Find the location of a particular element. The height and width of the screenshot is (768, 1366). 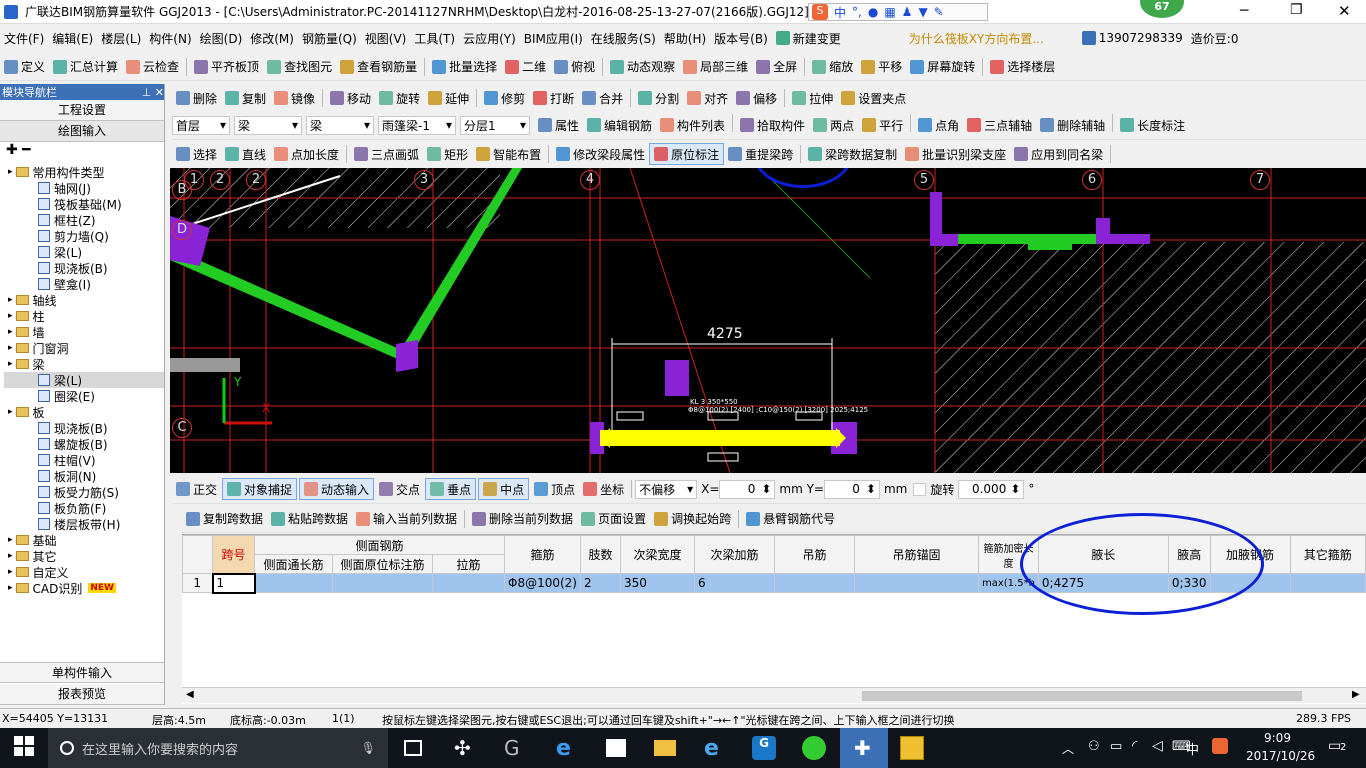

tb2-button-12: 拉伸 is located at coordinates (812, 98).